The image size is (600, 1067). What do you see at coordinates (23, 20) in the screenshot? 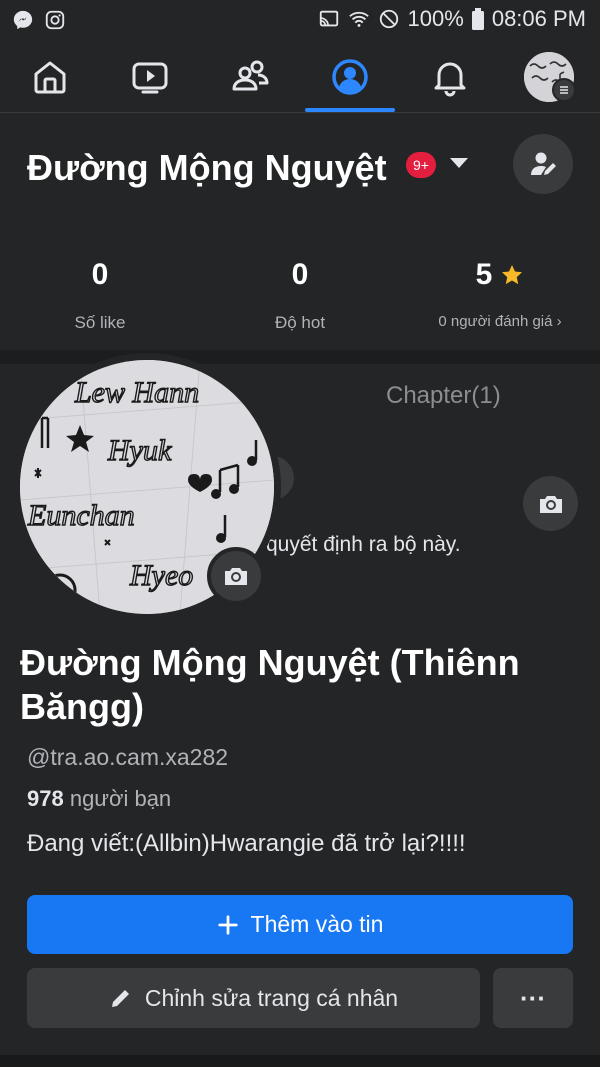
I see `messenger-icon` at bounding box center [23, 20].